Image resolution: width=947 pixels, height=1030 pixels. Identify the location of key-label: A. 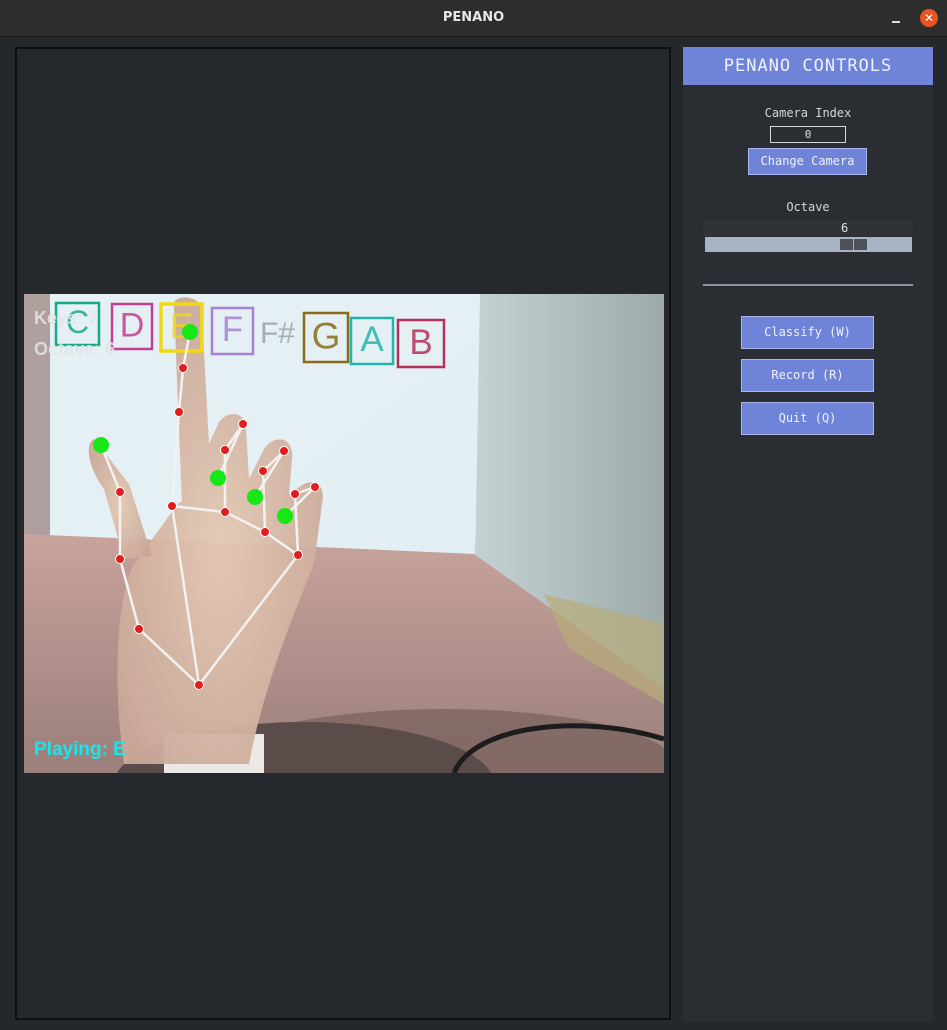
(372, 339).